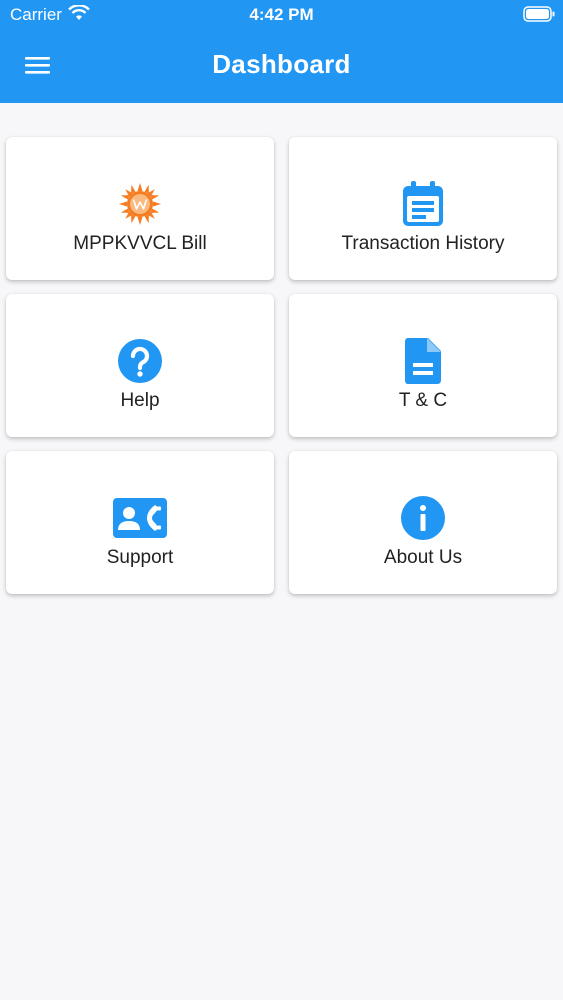  What do you see at coordinates (281, 64) in the screenshot?
I see `page-title: Dashboard` at bounding box center [281, 64].